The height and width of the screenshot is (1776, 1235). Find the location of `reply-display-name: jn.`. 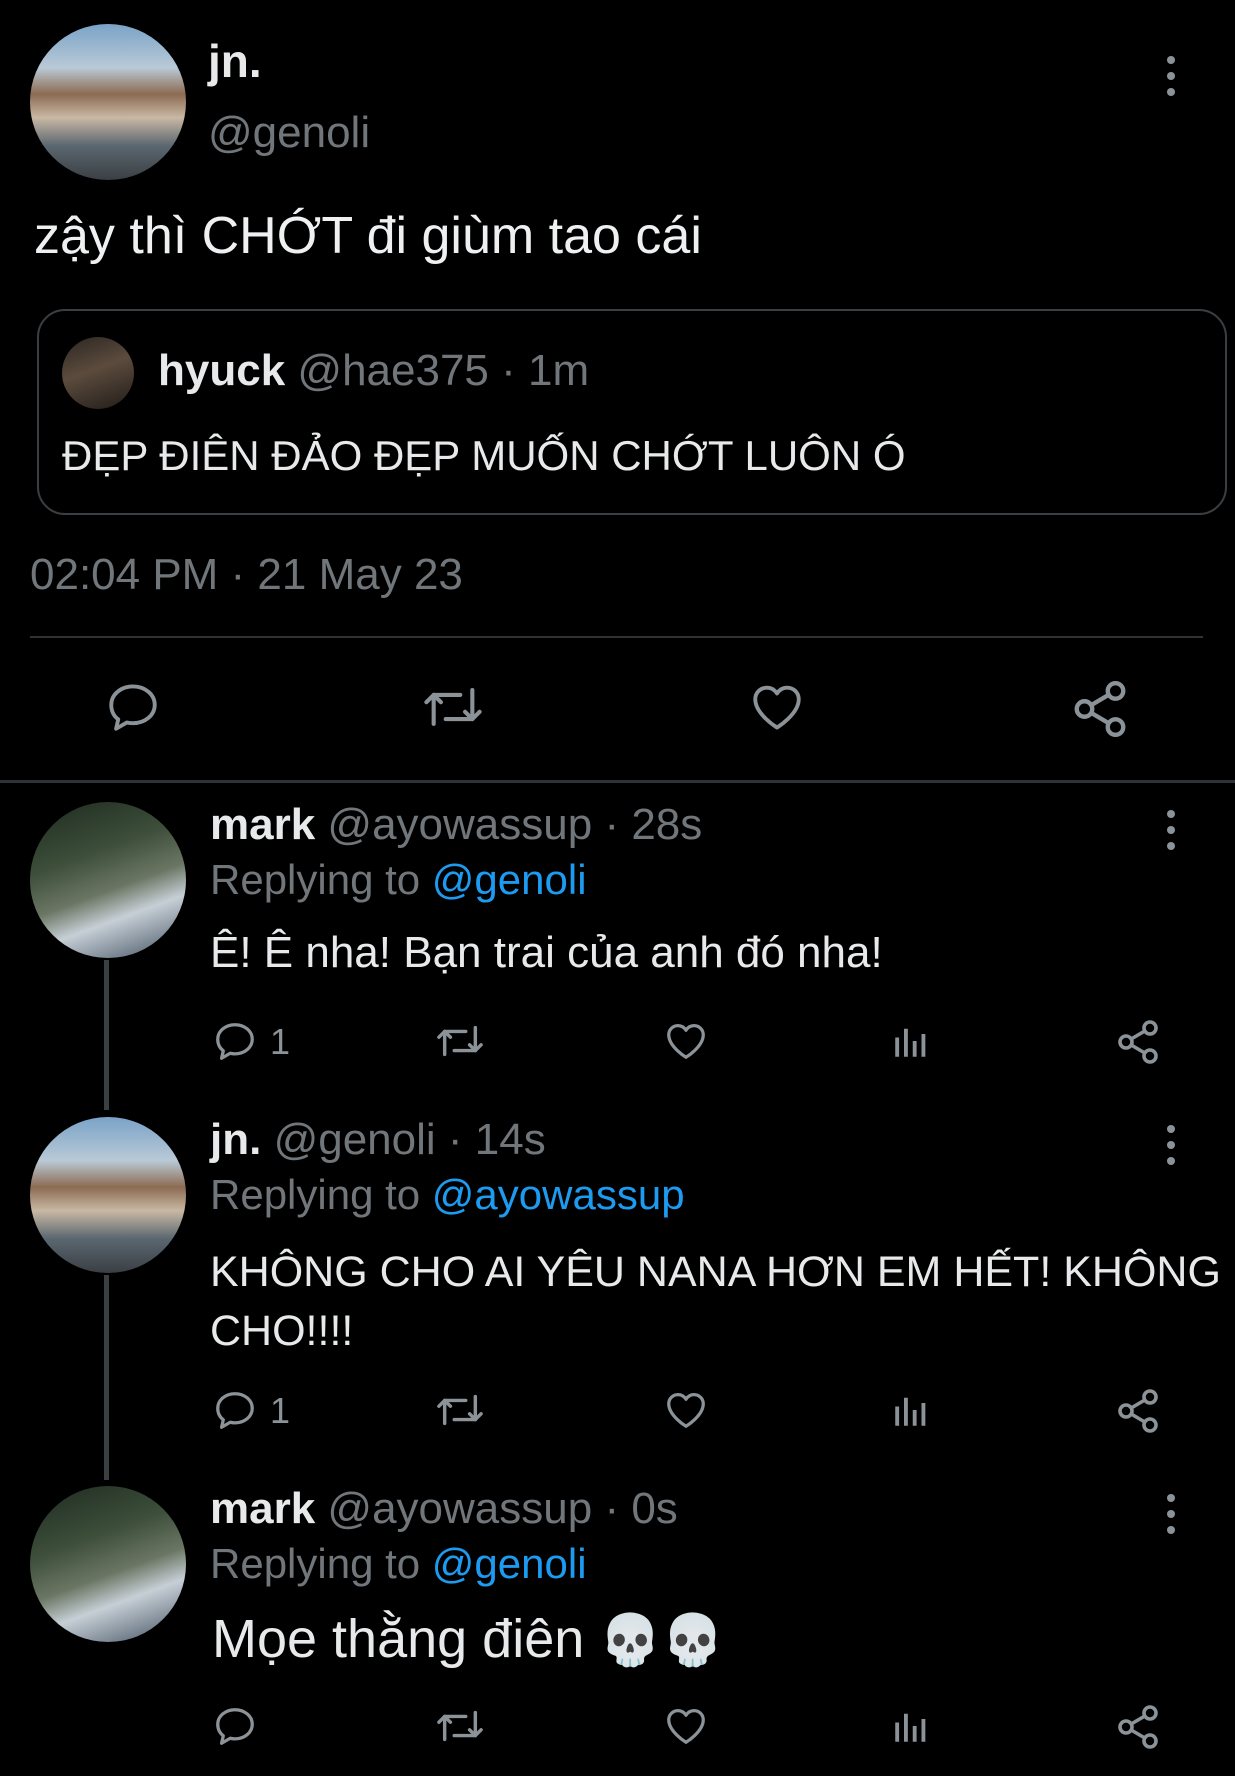

reply-display-name: jn. is located at coordinates (235, 1139).